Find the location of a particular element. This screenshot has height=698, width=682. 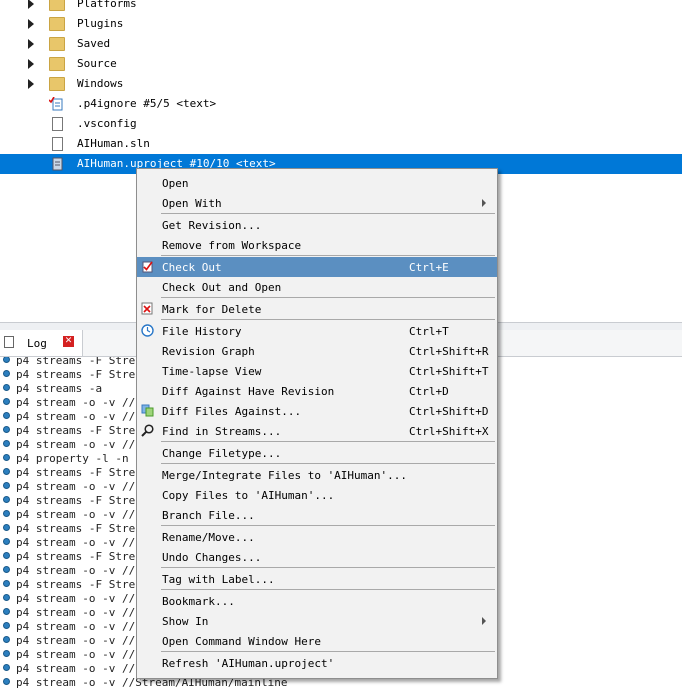

menu-item-show-in: Show In is located at coordinates (317, 621).